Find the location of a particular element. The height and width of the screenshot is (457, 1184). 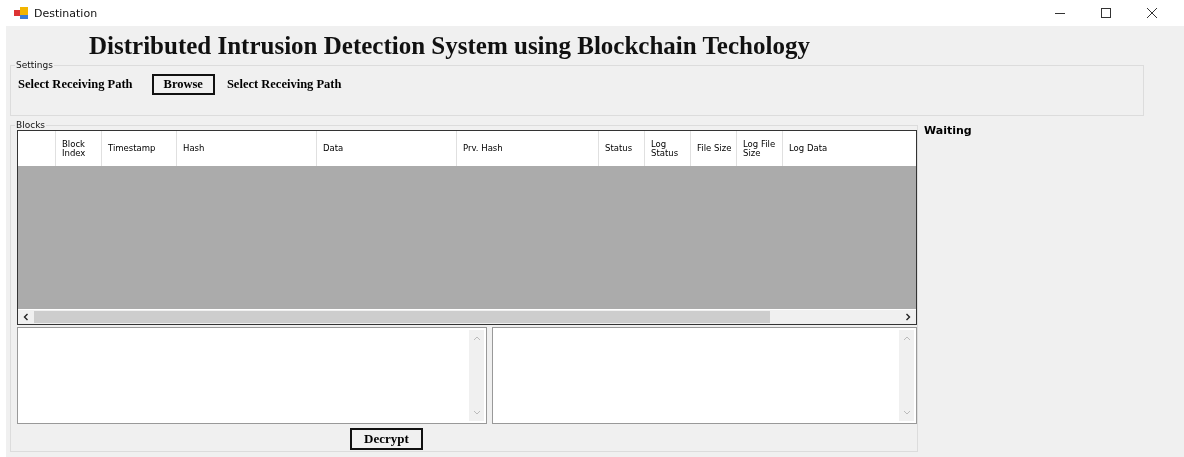

browse-button: Browse is located at coordinates (183, 84).